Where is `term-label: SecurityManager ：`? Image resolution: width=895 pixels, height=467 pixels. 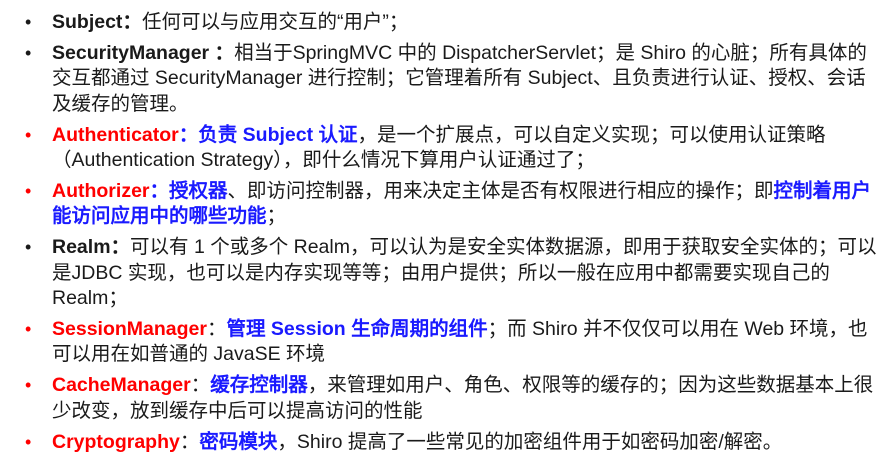 term-label: SecurityManager ： is located at coordinates (143, 52).